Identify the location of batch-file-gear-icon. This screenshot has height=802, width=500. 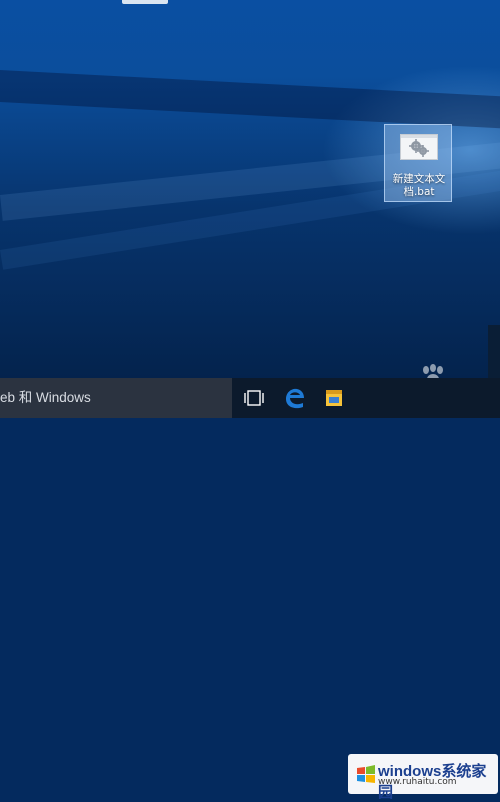
(419, 147).